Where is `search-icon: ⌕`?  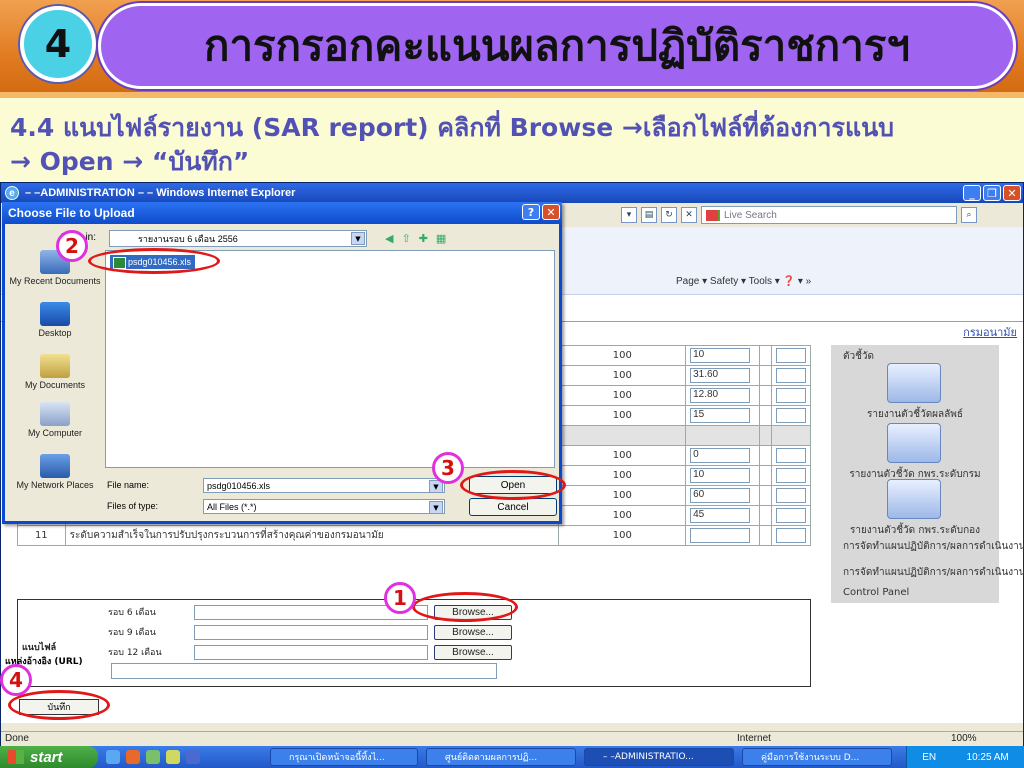
search-icon: ⌕ is located at coordinates (969, 215).